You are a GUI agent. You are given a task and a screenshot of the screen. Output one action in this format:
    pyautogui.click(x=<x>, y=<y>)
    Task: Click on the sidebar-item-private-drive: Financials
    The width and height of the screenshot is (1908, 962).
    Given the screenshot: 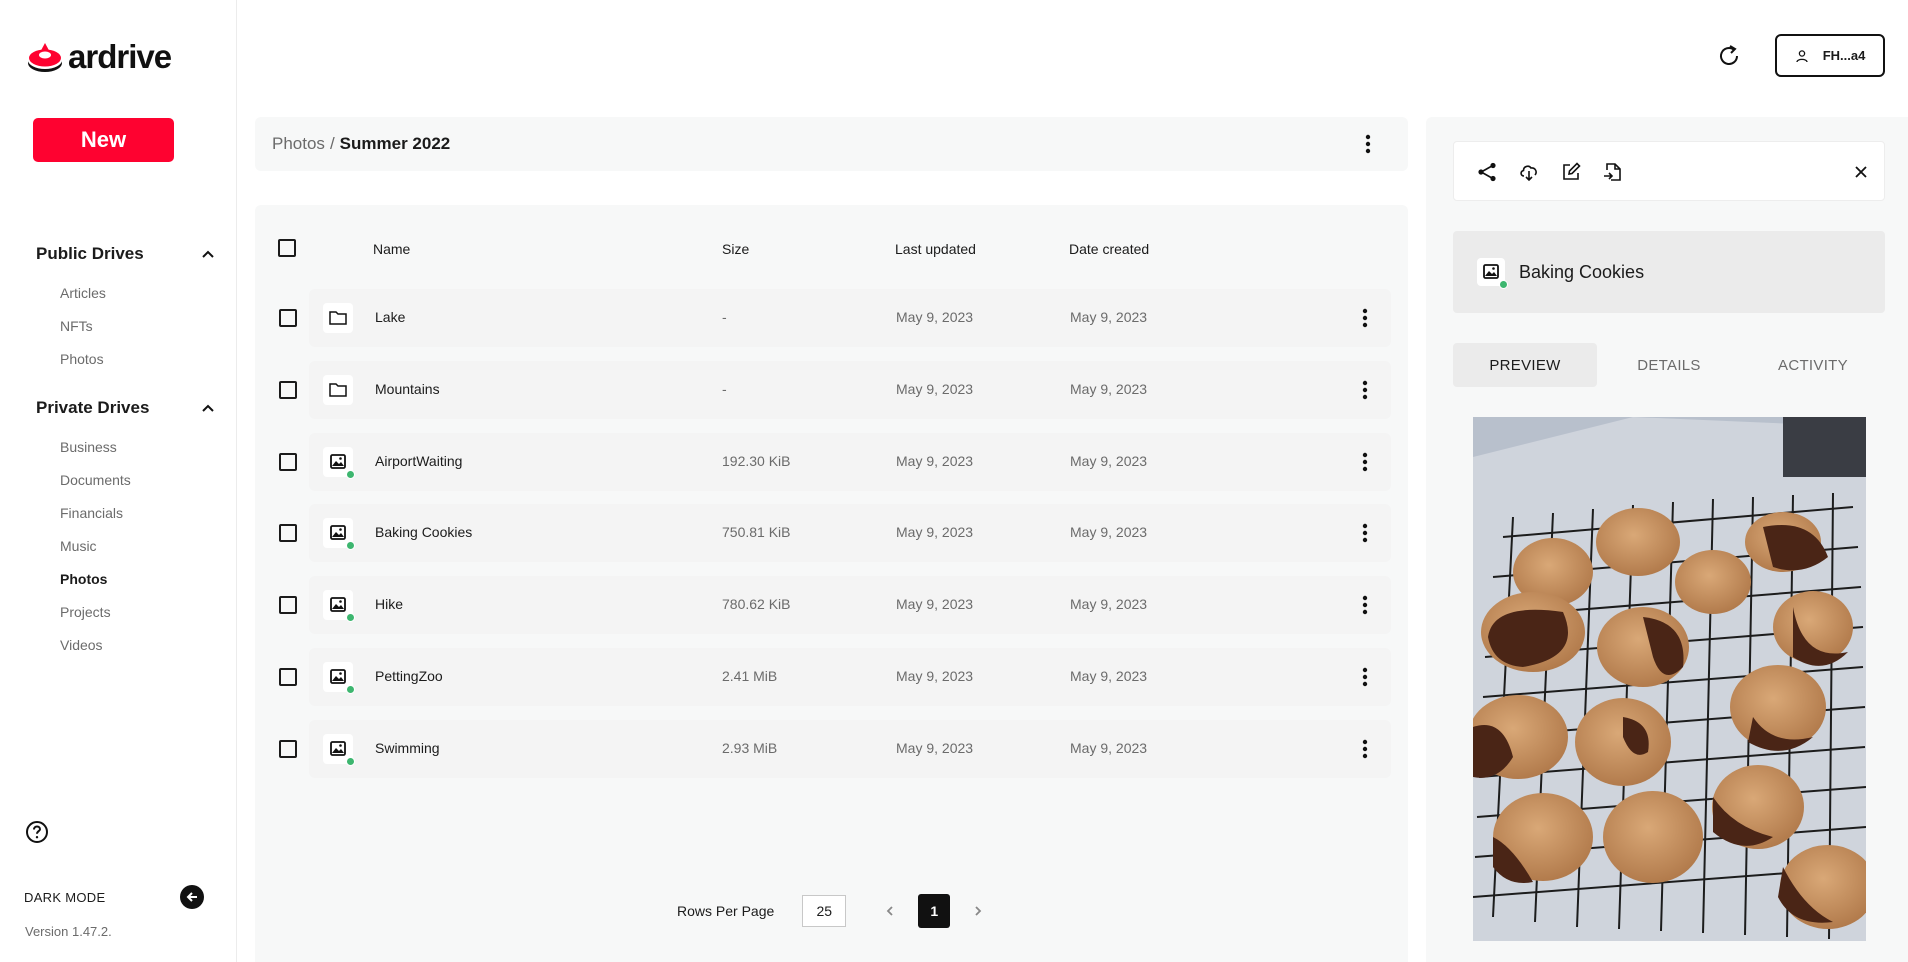 What is the action you would take?
    pyautogui.click(x=126, y=513)
    